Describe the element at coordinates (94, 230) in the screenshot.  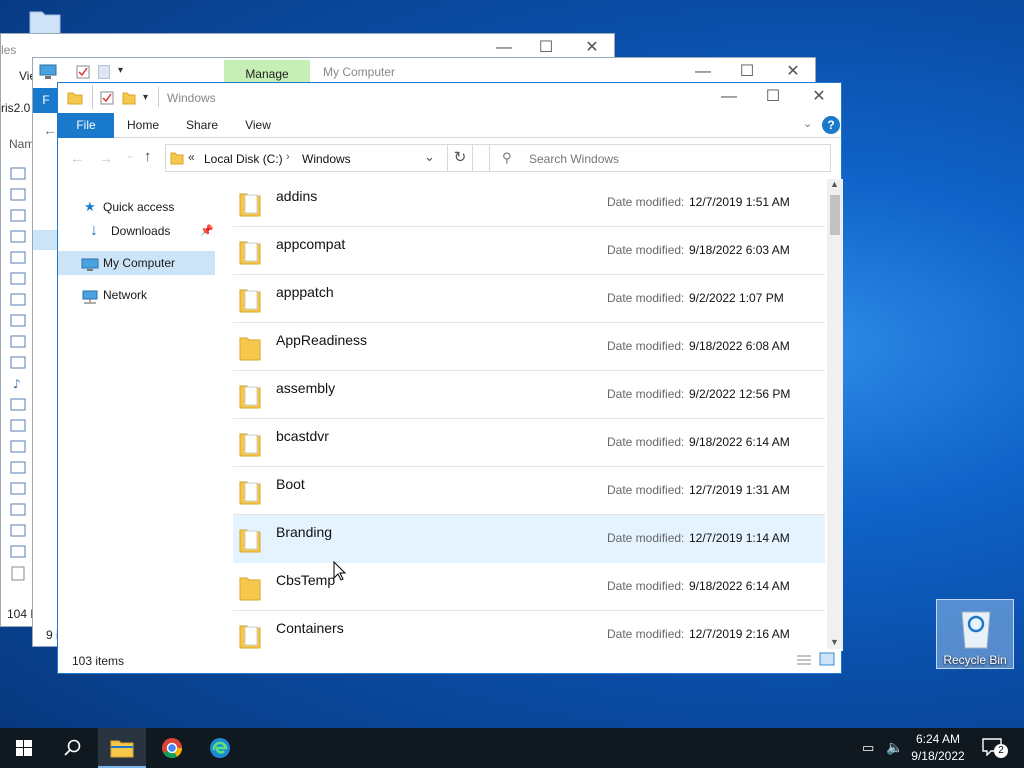
I see `download-icon: ↓` at that location.